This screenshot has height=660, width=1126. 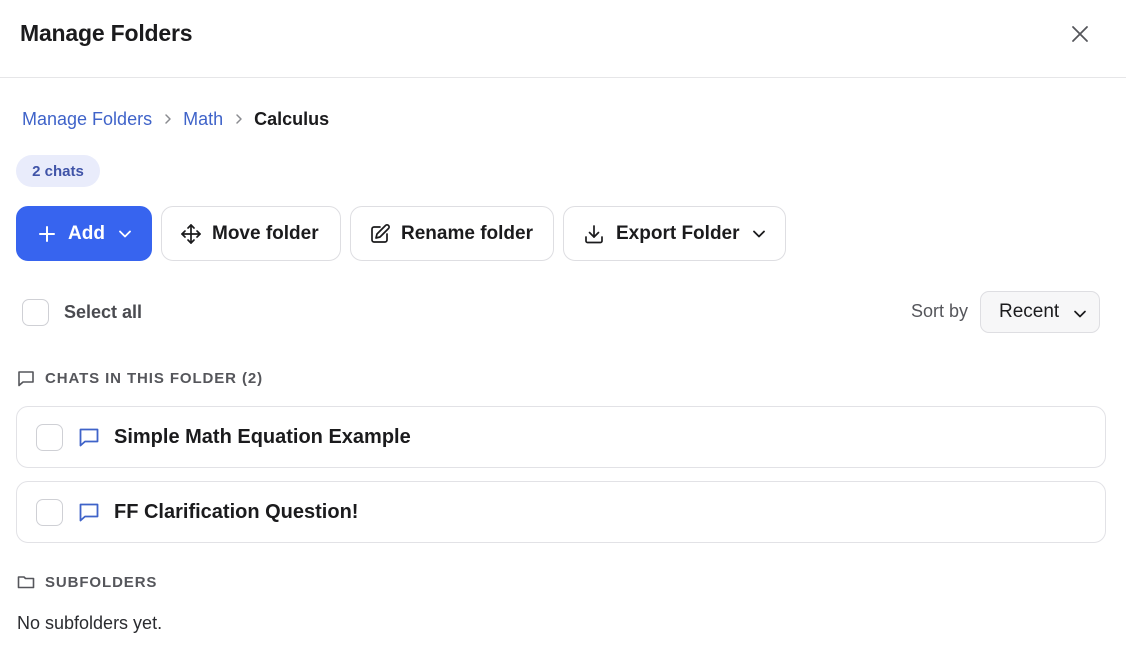 What do you see at coordinates (58, 171) in the screenshot?
I see `chat-count-badge: 2 chats` at bounding box center [58, 171].